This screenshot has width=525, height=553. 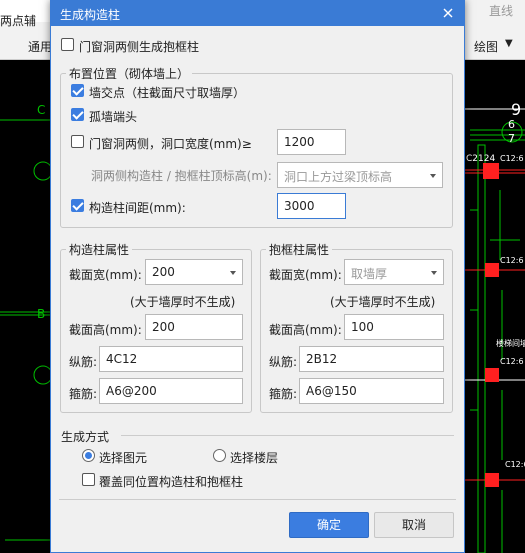 What do you see at coordinates (83, 394) in the screenshot?
I see `cc-stirrup-label: 箍筋:` at bounding box center [83, 394].